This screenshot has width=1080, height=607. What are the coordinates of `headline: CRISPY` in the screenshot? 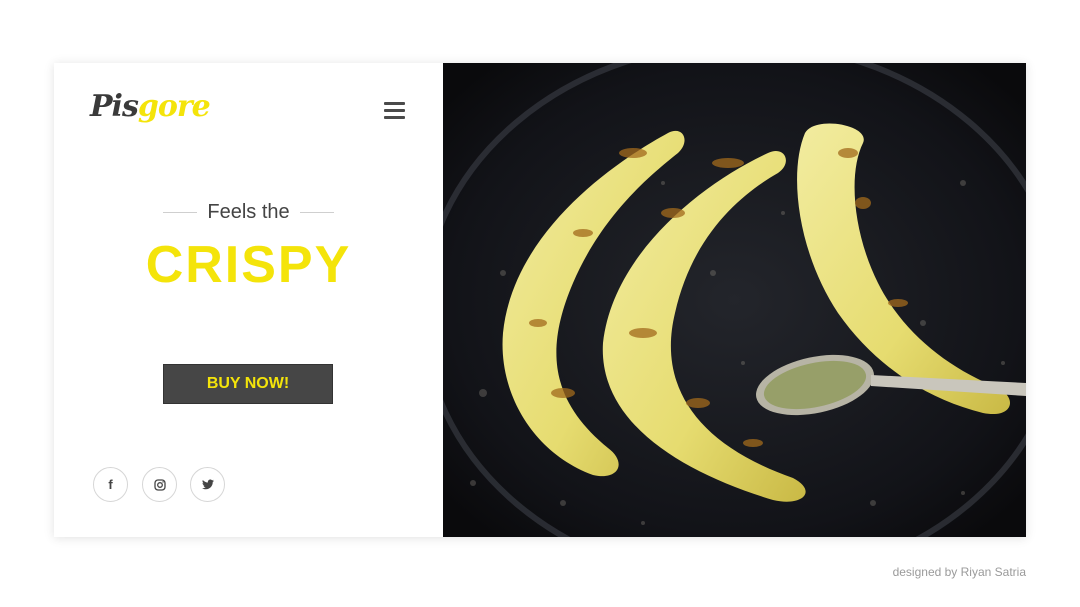 It's located at (248, 265).